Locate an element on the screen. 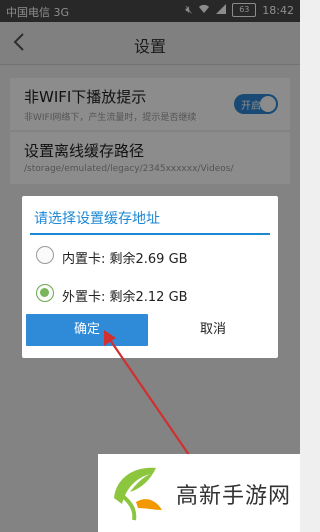  watermark-text: 高新手游网 is located at coordinates (234, 496).